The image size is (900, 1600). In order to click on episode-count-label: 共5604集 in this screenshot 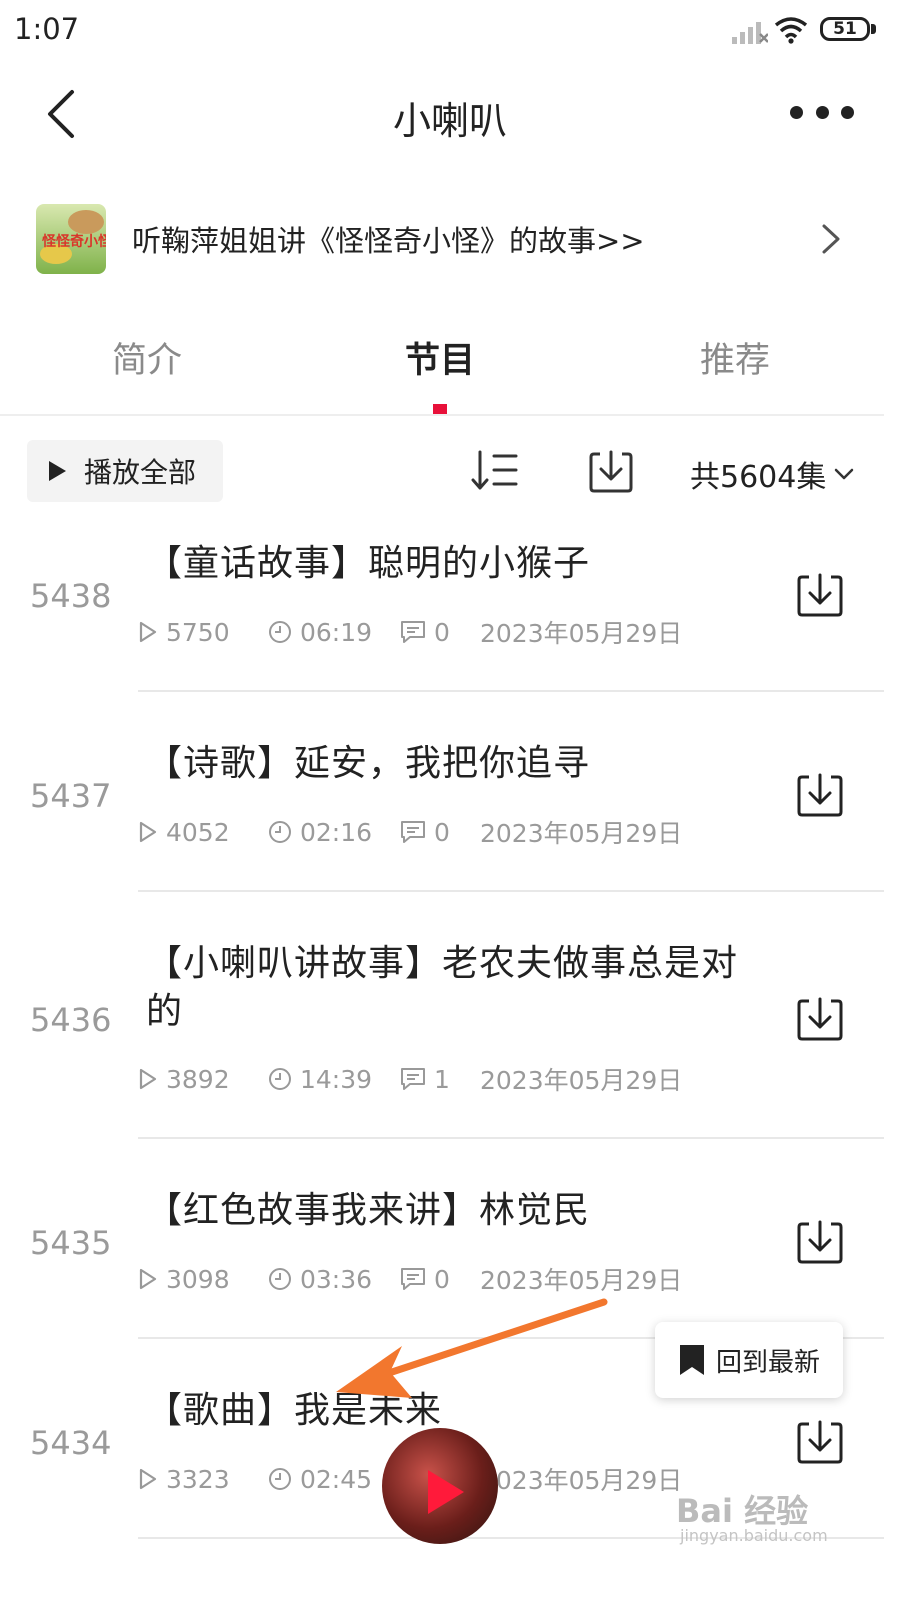, I will do `click(758, 477)`.